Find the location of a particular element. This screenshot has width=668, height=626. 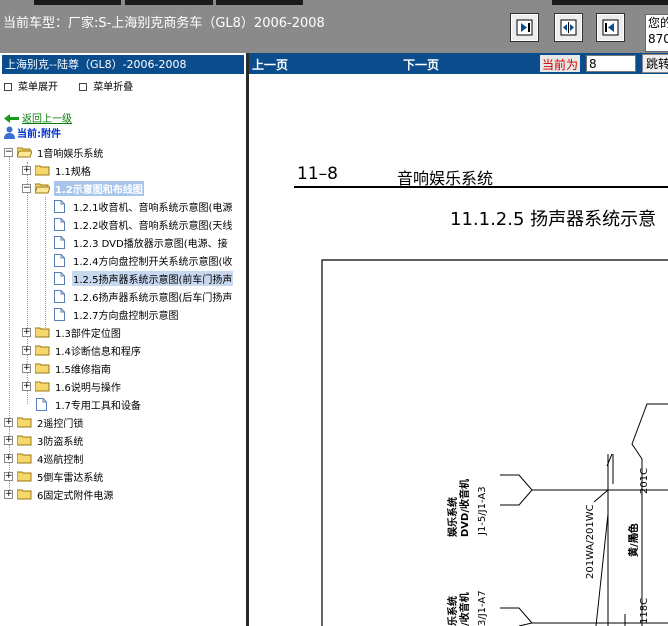

tree-item-parking-radar: + 5倒车雷达系统 is located at coordinates (54, 476).